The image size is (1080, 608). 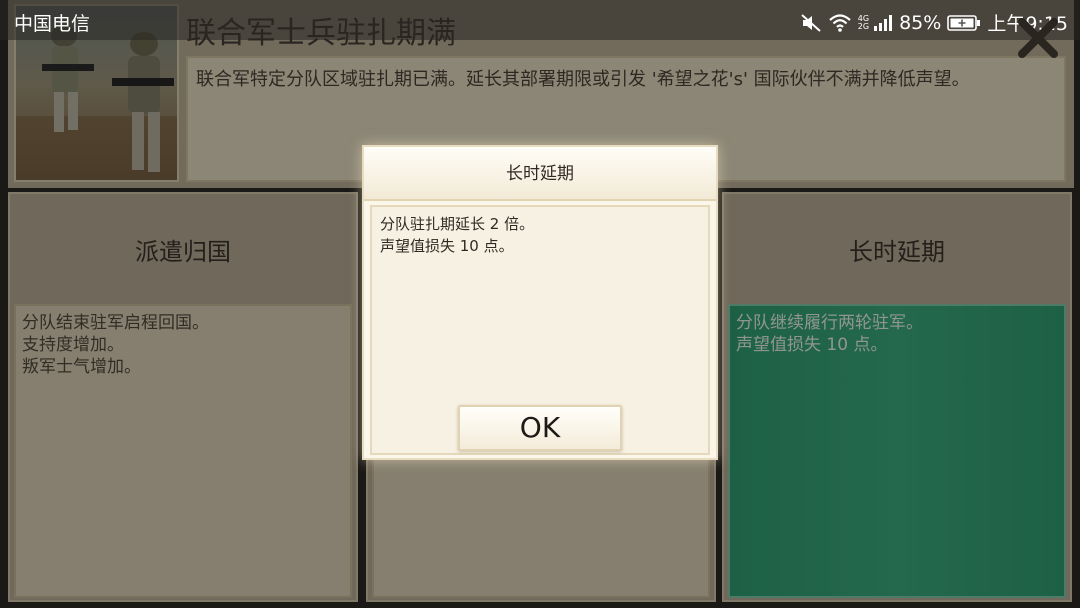 I want to click on close-button, so click(x=1038, y=36).